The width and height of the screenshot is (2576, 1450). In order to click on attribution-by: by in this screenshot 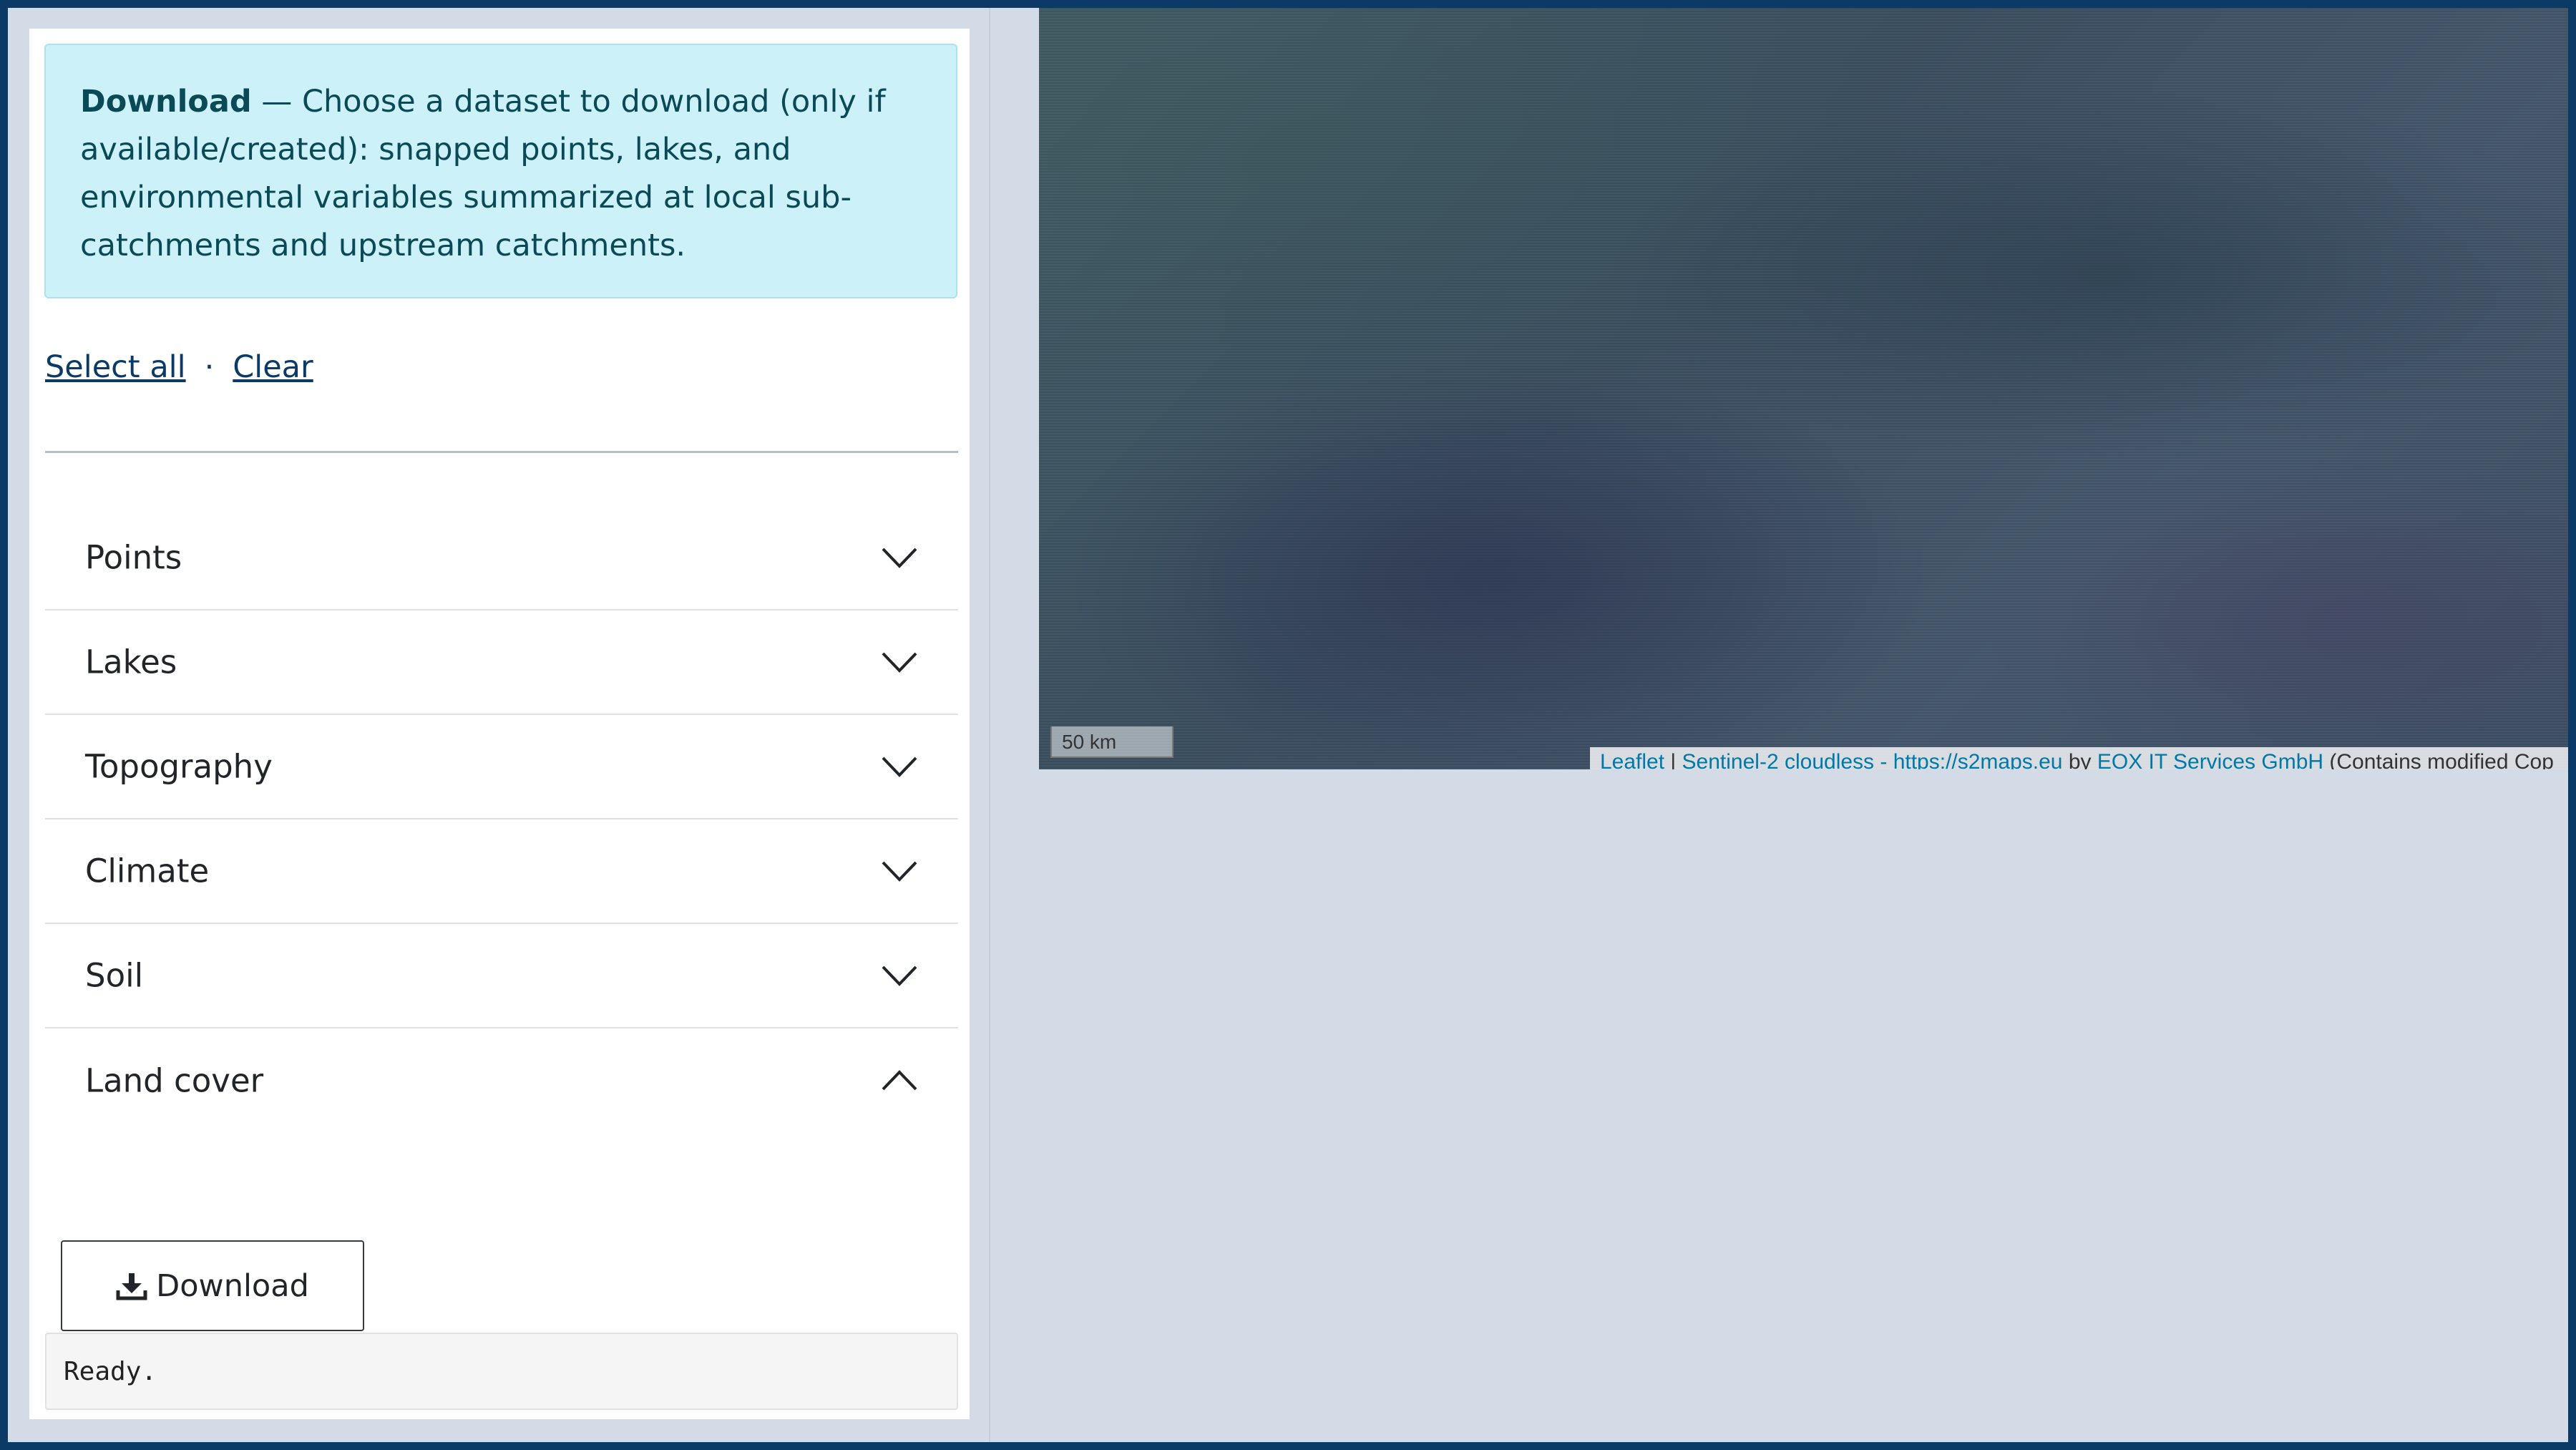, I will do `click(2079, 759)`.